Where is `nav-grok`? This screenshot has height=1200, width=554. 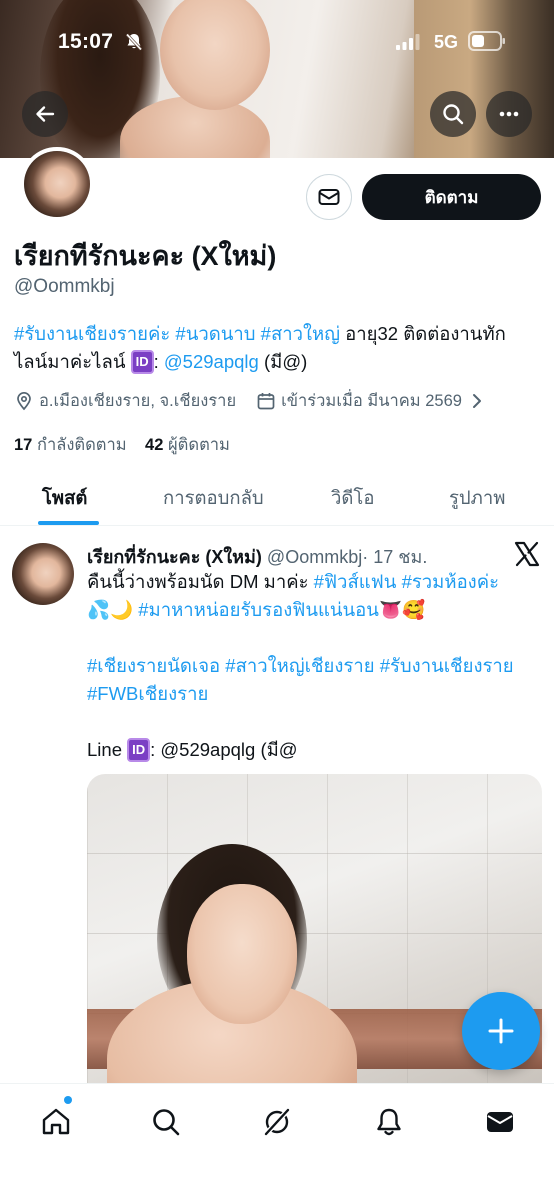 nav-grok is located at coordinates (277, 1122).